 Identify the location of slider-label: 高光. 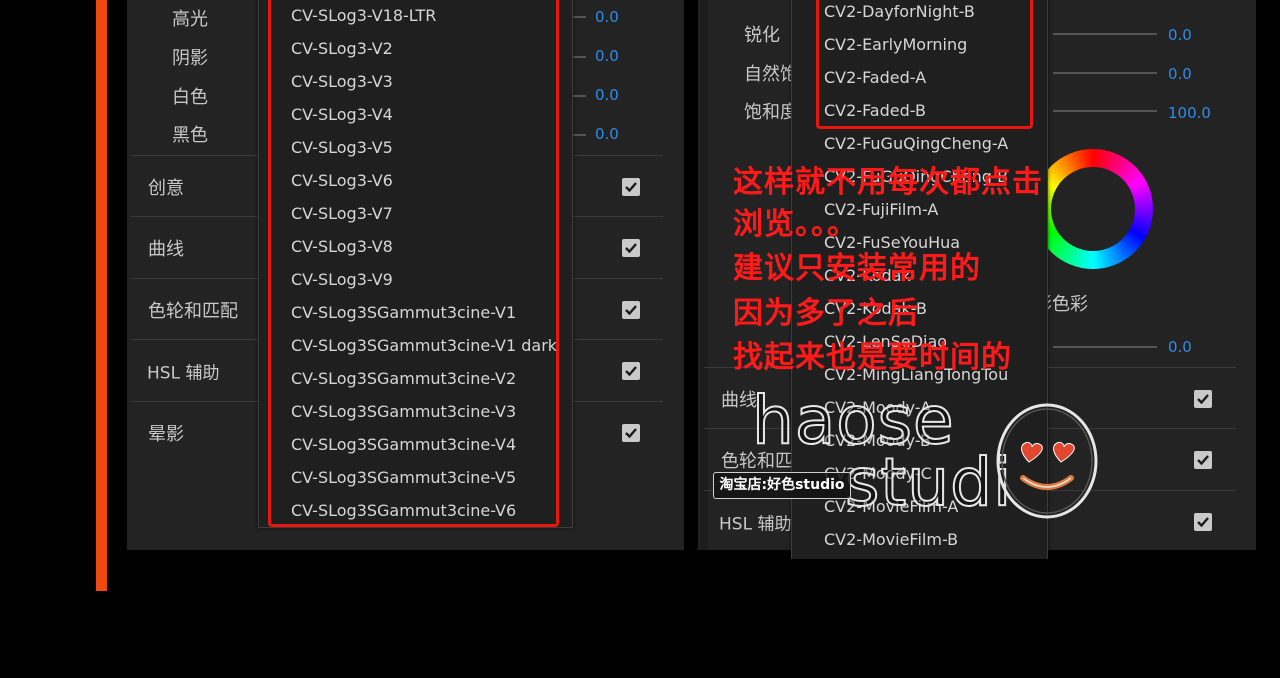
(190, 19).